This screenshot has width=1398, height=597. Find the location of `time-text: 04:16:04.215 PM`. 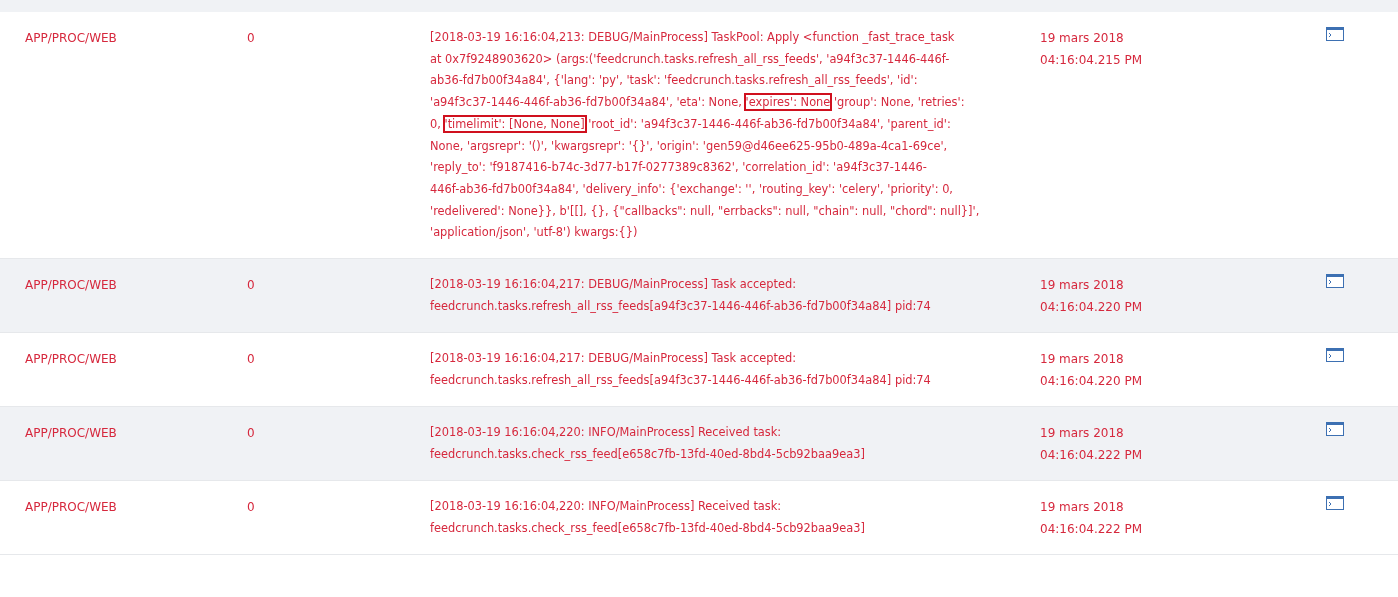

time-text: 04:16:04.215 PM is located at coordinates (1091, 60).